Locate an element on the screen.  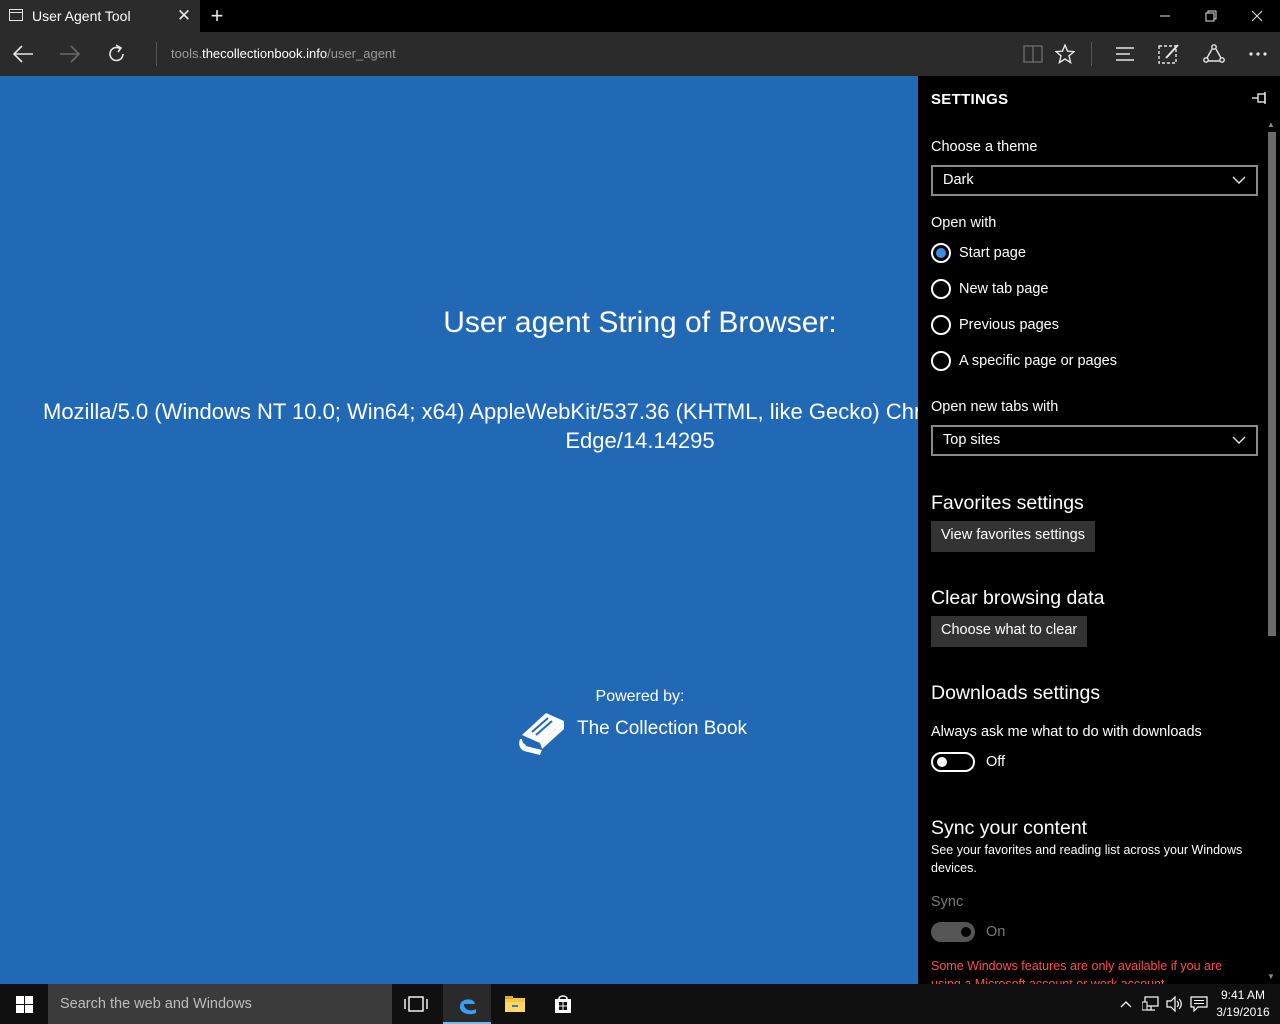
more-icon is located at coordinates (1257, 54).